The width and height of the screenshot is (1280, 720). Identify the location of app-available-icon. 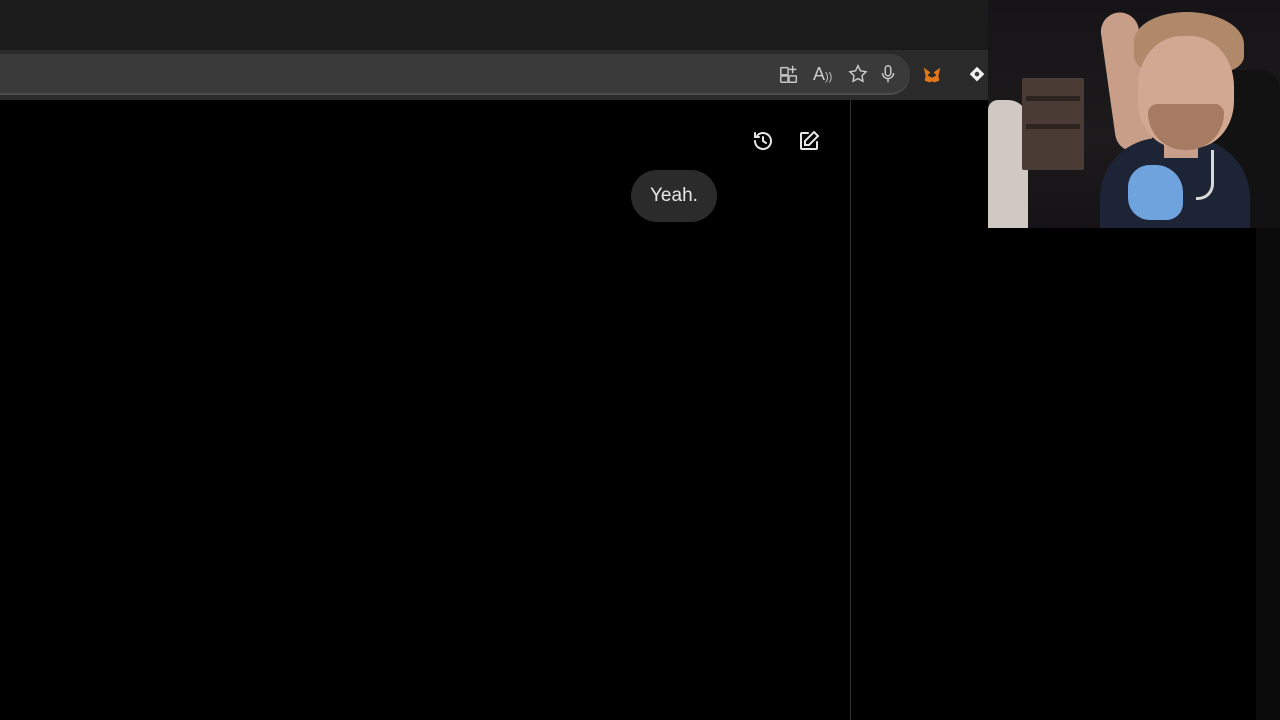
(789, 74).